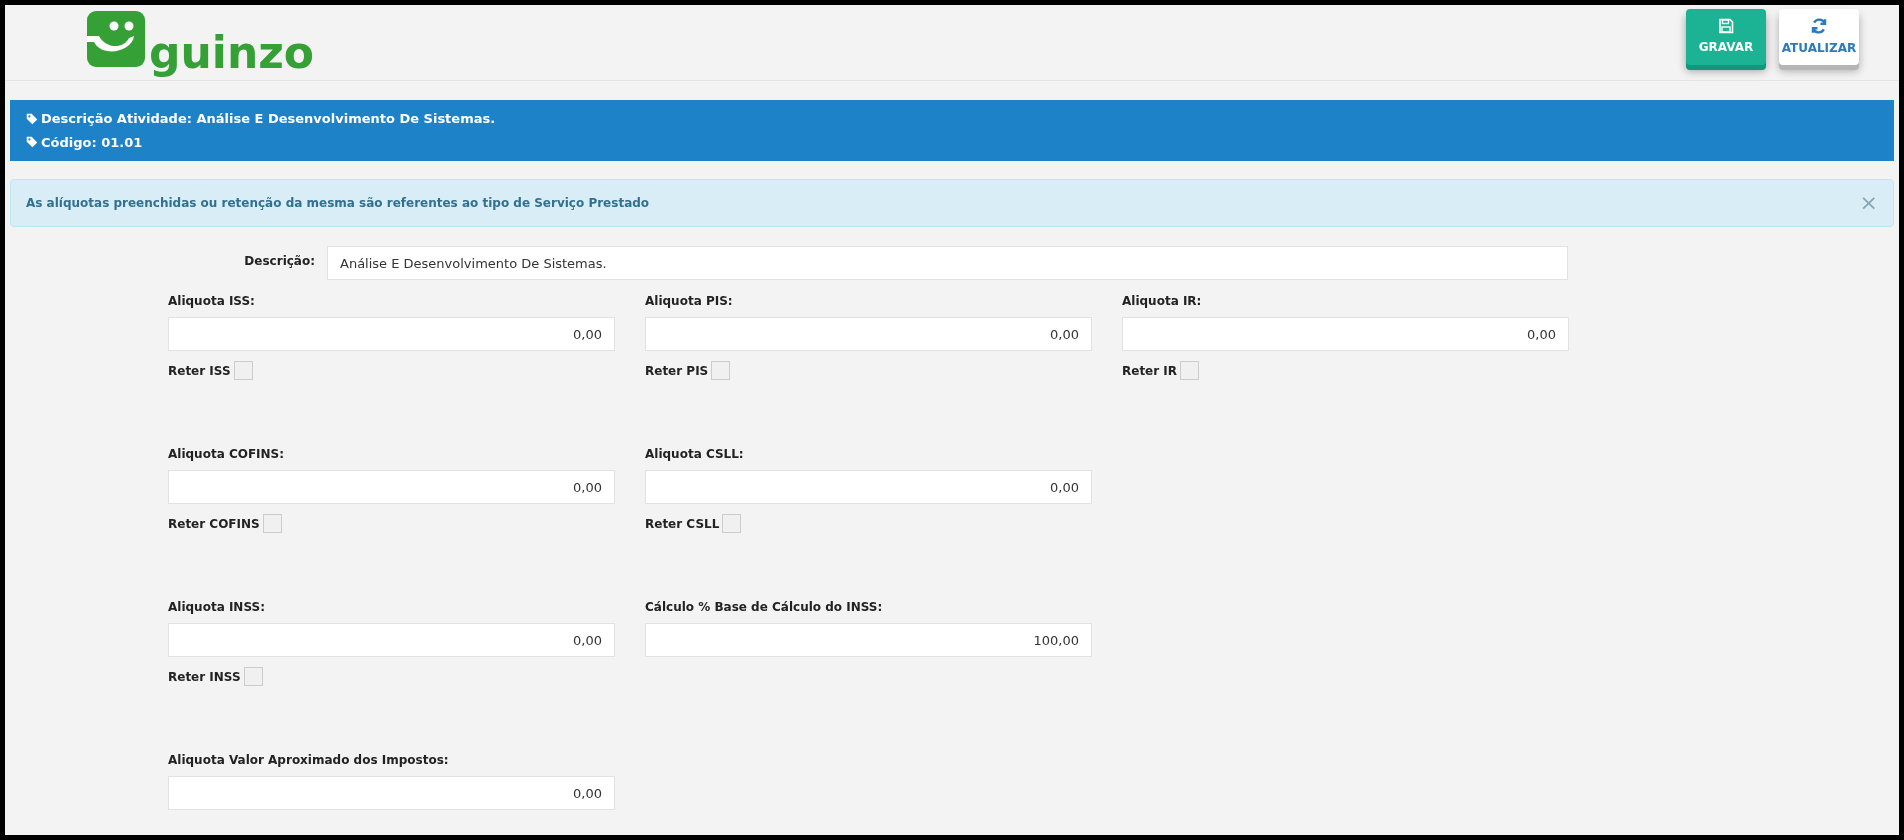 The width and height of the screenshot is (1904, 840). What do you see at coordinates (232, 53) in the screenshot?
I see `logo-text: guinzo` at bounding box center [232, 53].